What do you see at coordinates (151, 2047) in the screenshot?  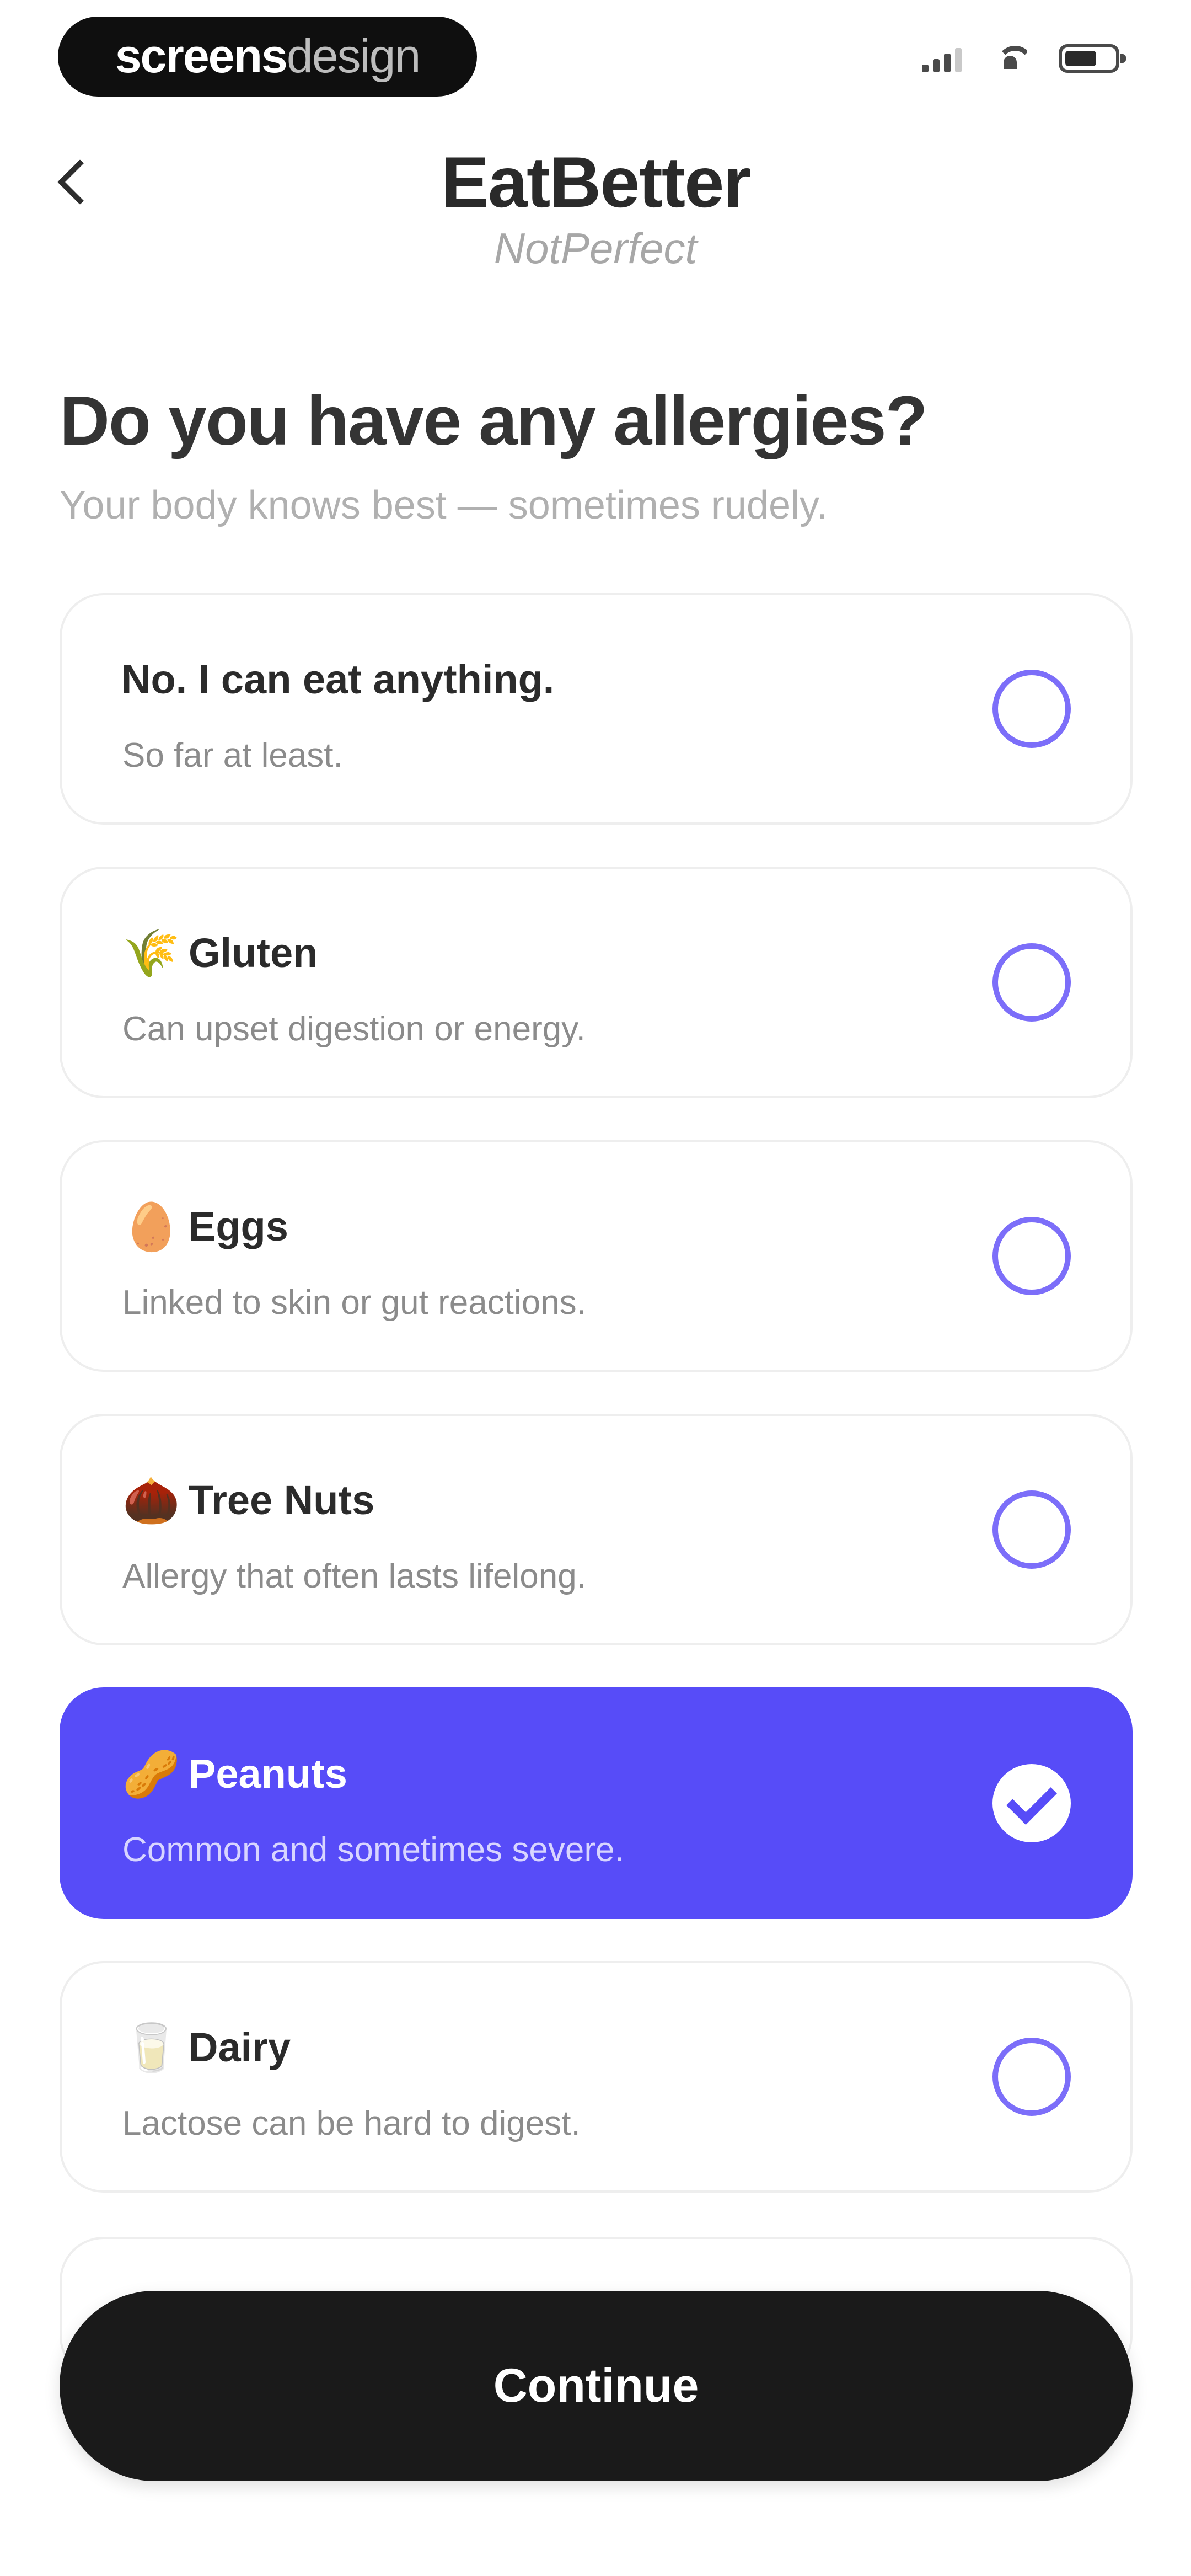 I see `milk-icon: 🥛` at bounding box center [151, 2047].